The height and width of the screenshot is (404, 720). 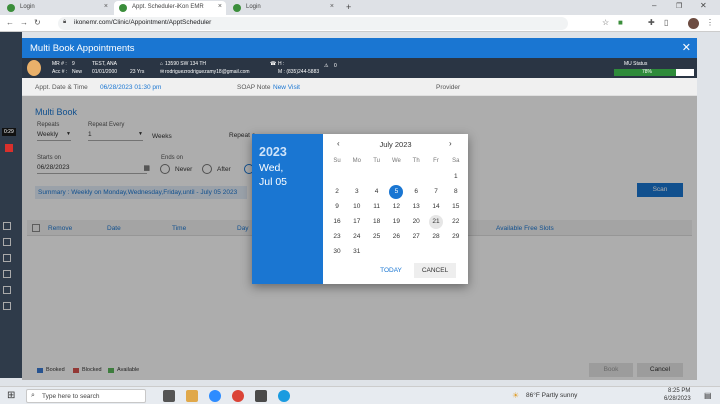 What do you see at coordinates (105, 72) in the screenshot?
I see `patient-dob: 01/01/2000` at bounding box center [105, 72].